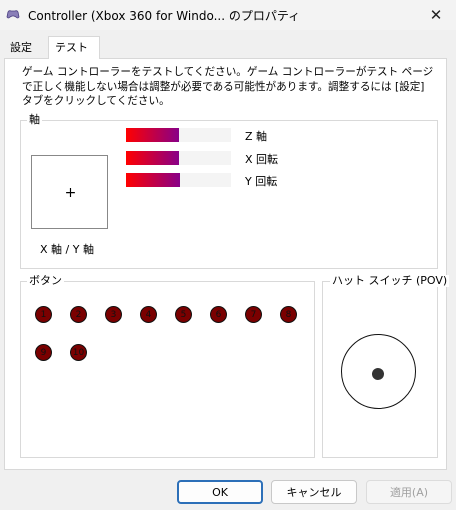  What do you see at coordinates (256, 136) in the screenshot?
I see `z-axis-label: Z 軸` at bounding box center [256, 136].